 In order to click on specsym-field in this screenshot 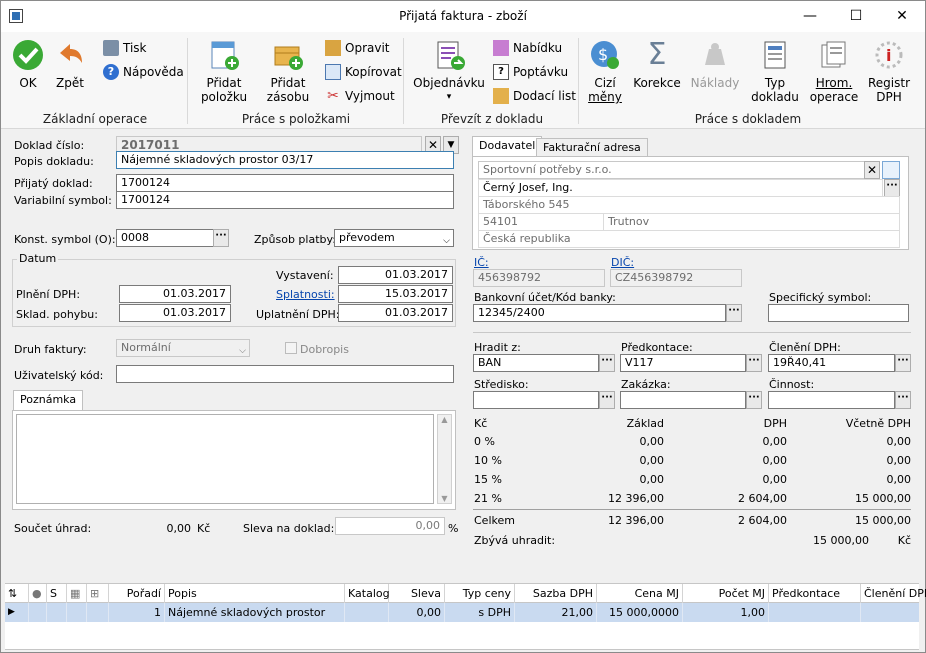, I will do `click(838, 313)`.